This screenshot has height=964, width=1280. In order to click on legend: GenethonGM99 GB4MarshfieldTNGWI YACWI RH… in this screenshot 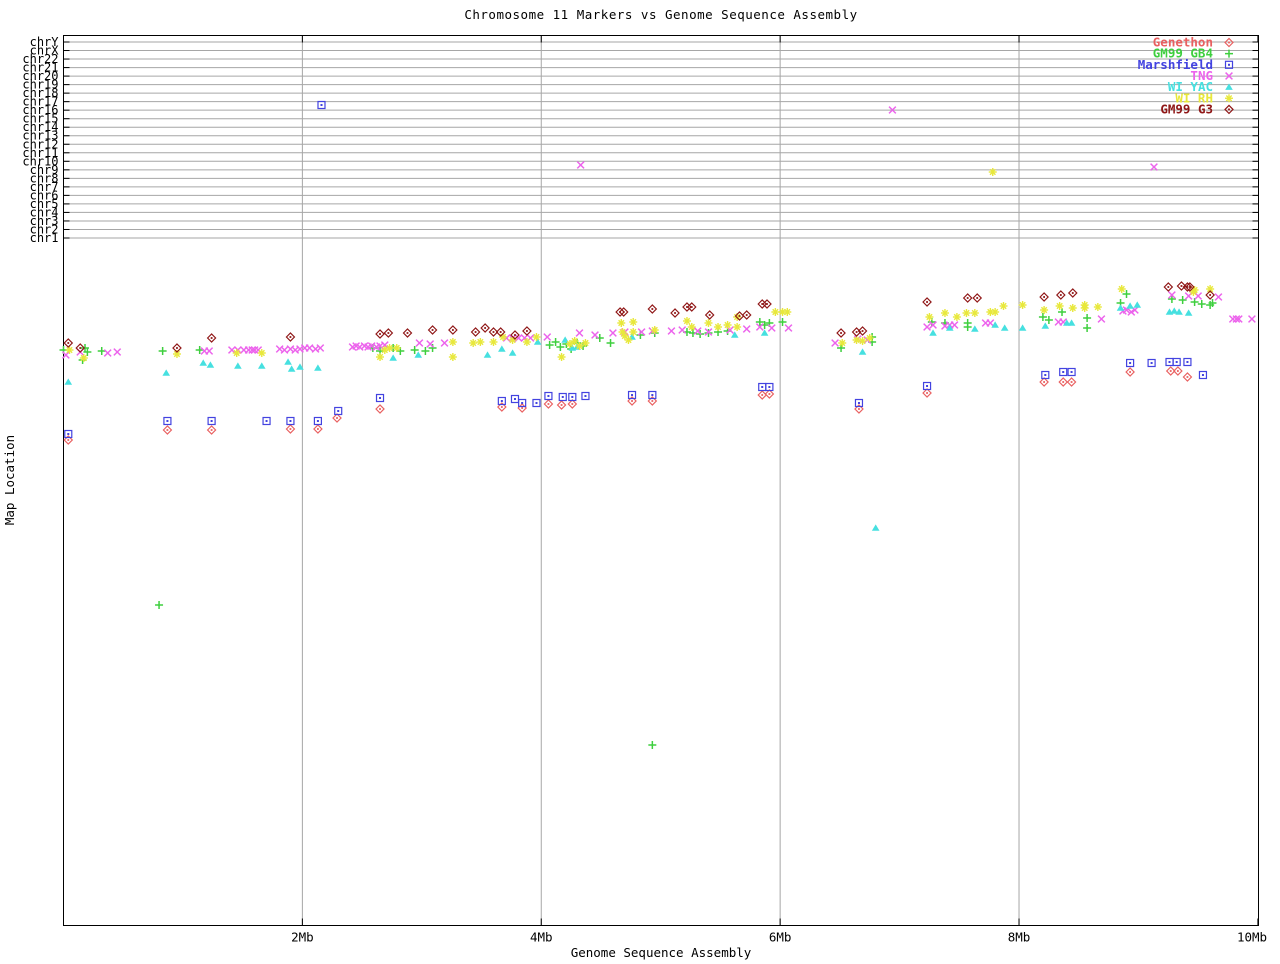, I will do `click(1186, 75)`.